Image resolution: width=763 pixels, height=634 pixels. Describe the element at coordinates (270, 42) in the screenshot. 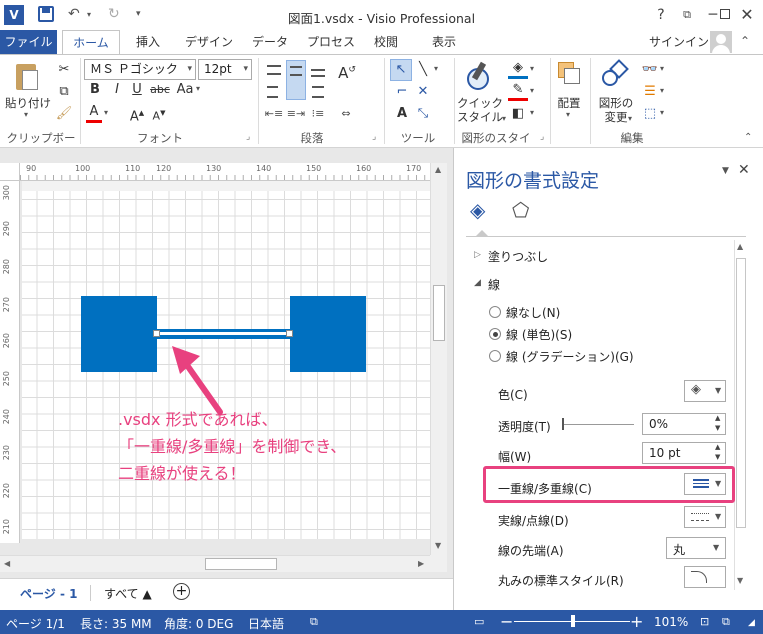

I see `tab-data: データ` at that location.